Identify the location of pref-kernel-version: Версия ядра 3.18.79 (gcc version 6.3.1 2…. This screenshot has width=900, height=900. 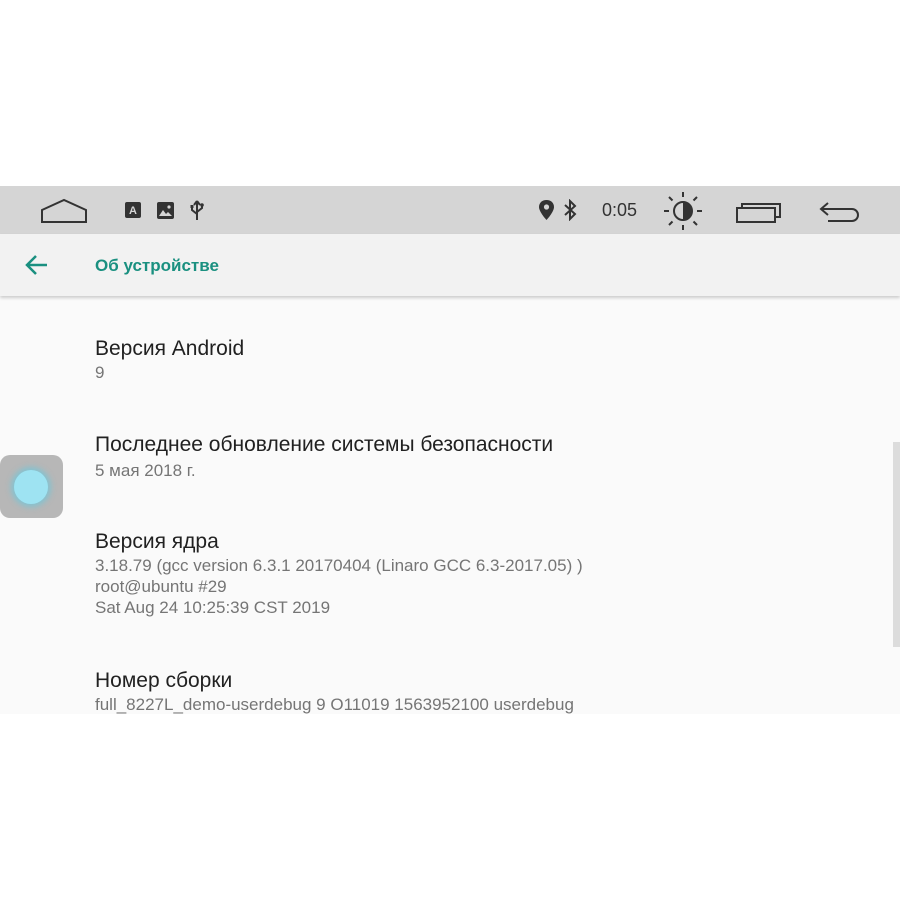
(339, 573).